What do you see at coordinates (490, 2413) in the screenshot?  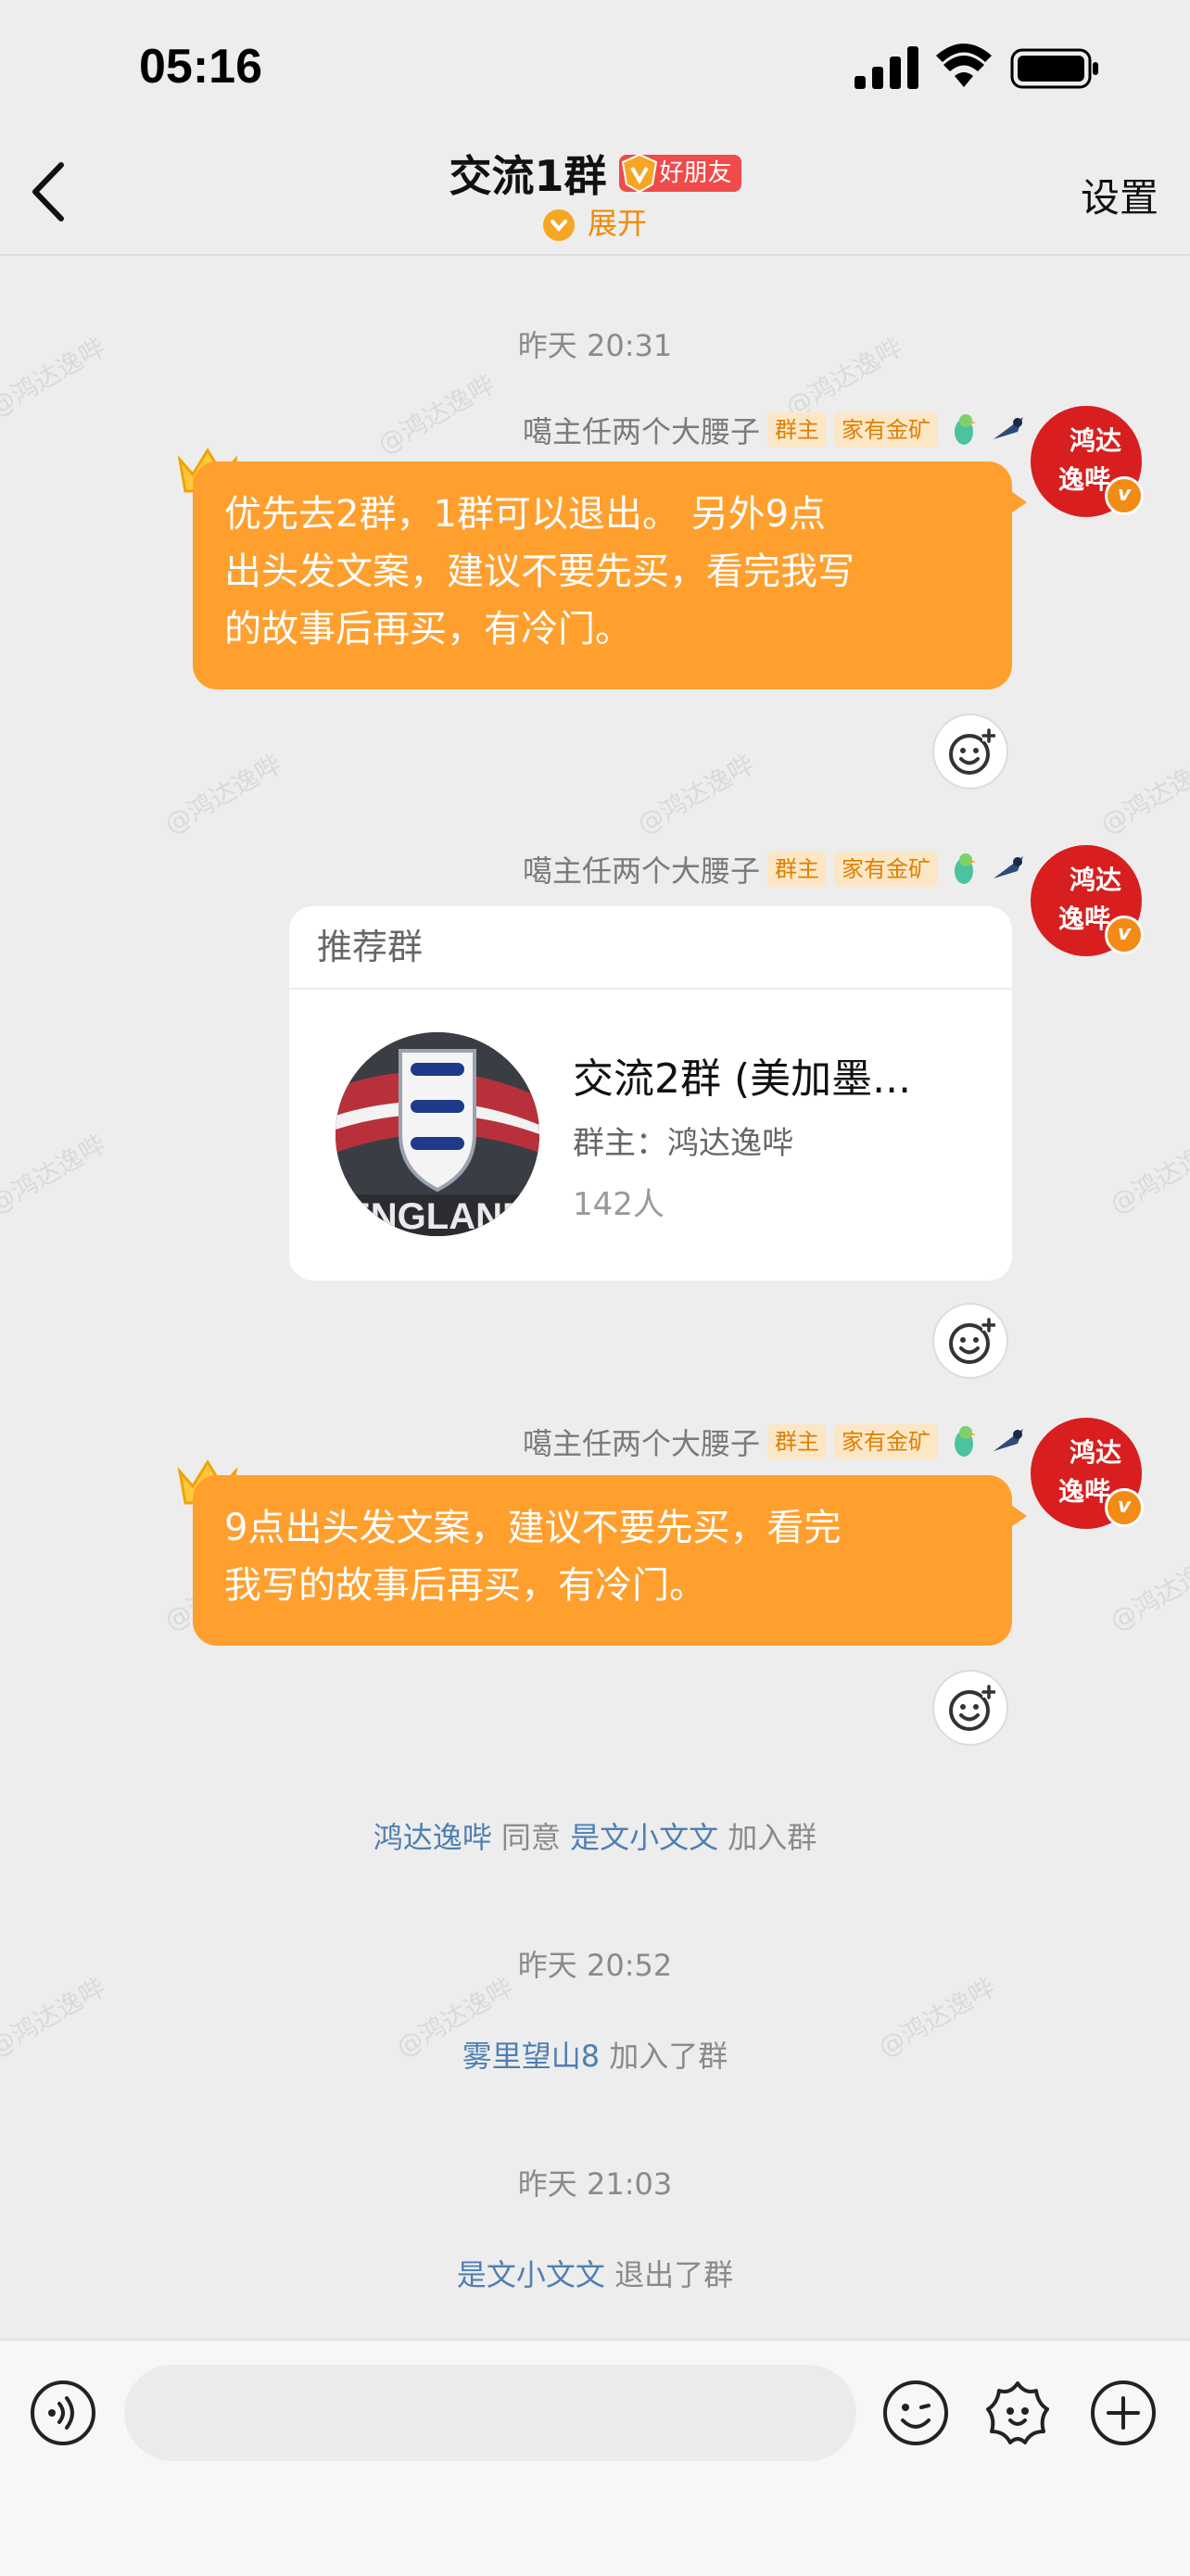 I see `message-input` at bounding box center [490, 2413].